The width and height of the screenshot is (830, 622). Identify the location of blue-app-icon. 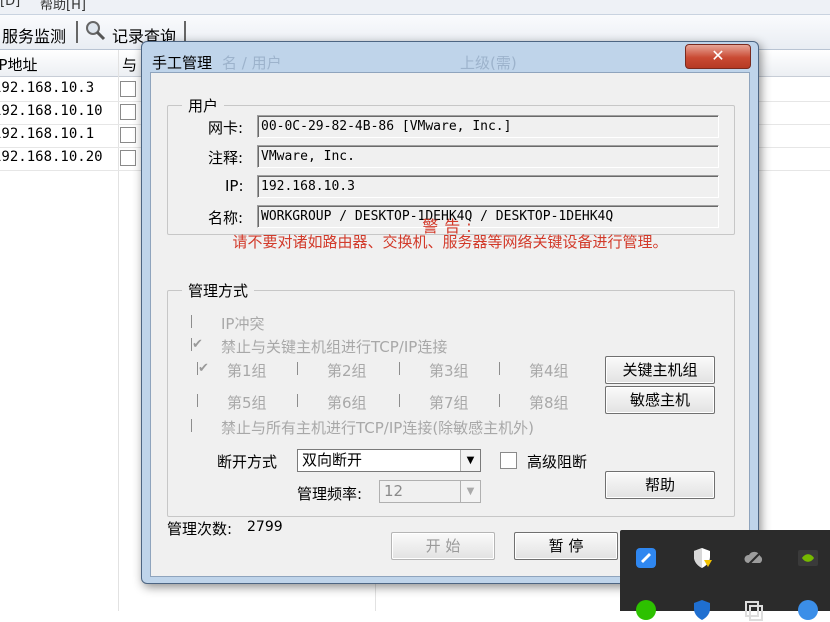
(646, 558).